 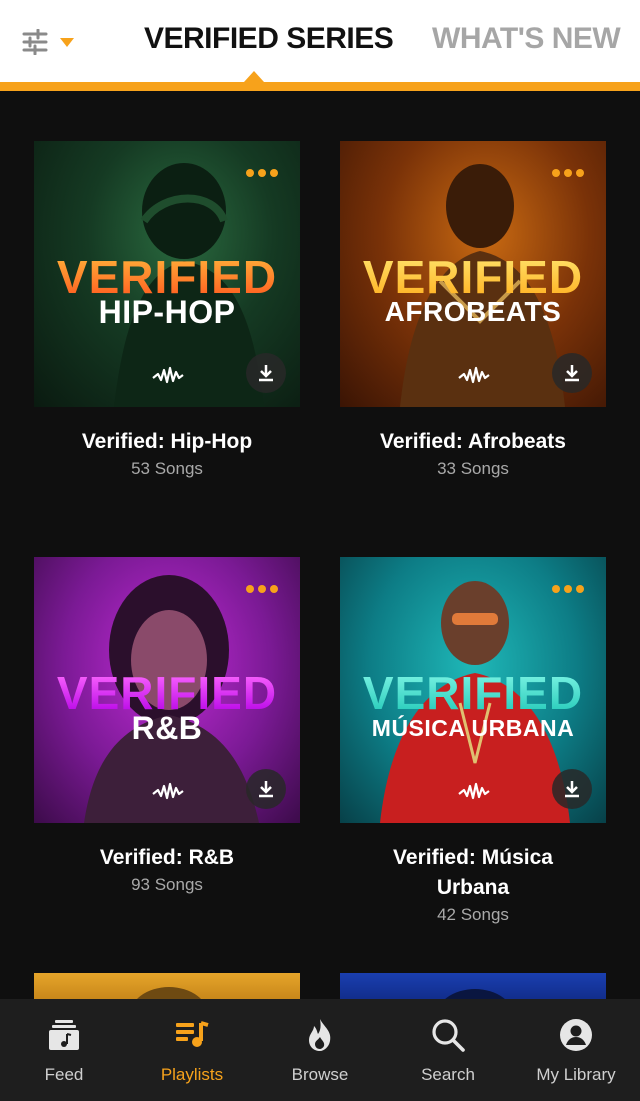 I want to click on nav-label-browse: Browse, so click(x=320, y=1074).